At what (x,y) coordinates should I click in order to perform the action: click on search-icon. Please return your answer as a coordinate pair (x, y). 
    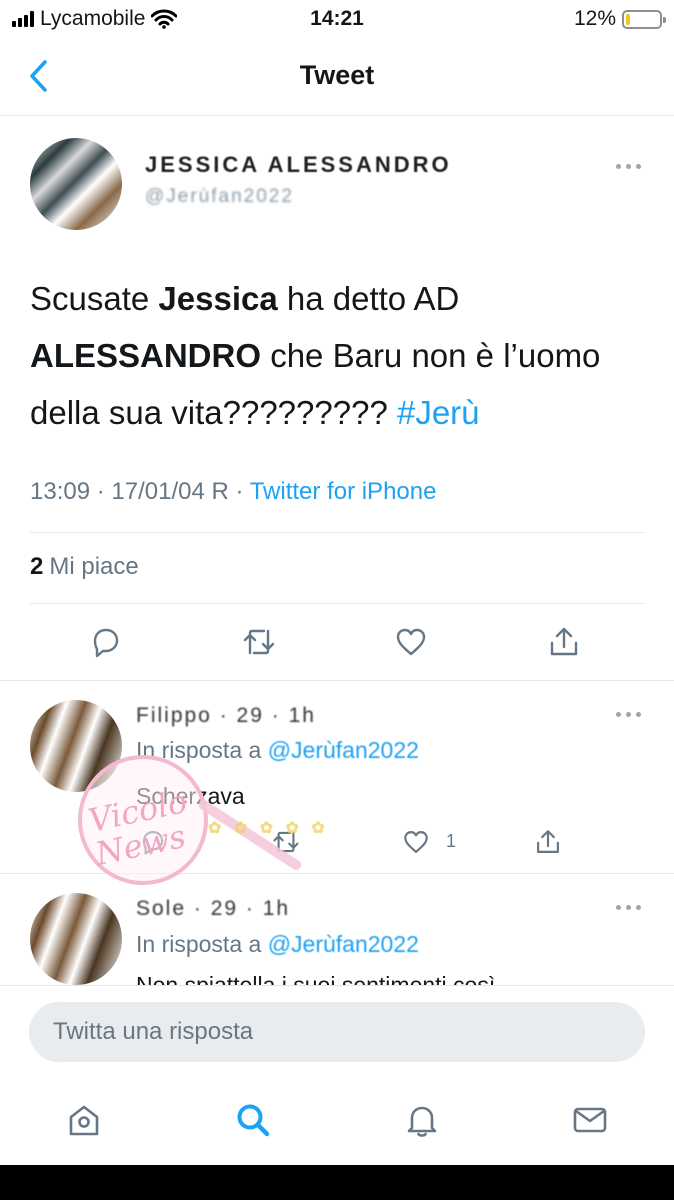
    Looking at the image, I should click on (253, 1120).